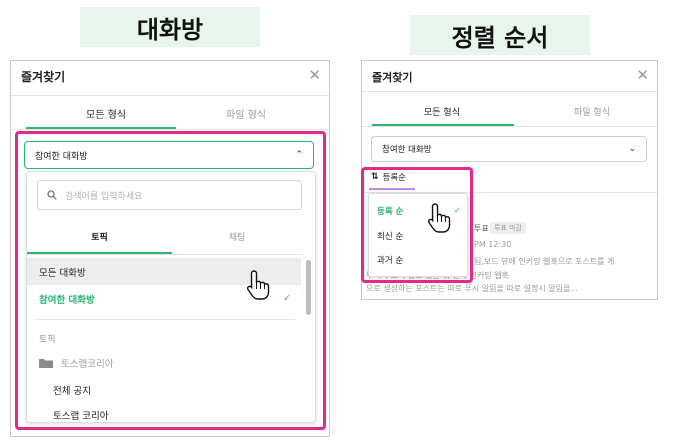 The width and height of the screenshot is (675, 445). What do you see at coordinates (46, 363) in the screenshot?
I see `folder-icon` at bounding box center [46, 363].